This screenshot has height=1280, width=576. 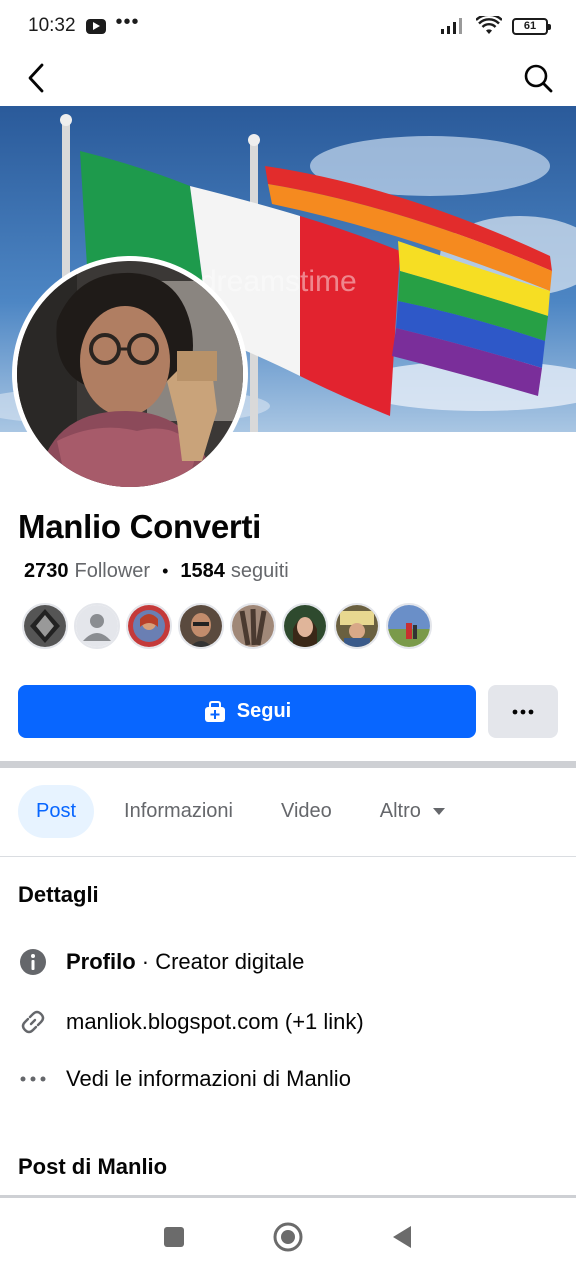 I want to click on detail-link-row: manliok.blogspot.com (+1 link), so click(x=191, y=1022).